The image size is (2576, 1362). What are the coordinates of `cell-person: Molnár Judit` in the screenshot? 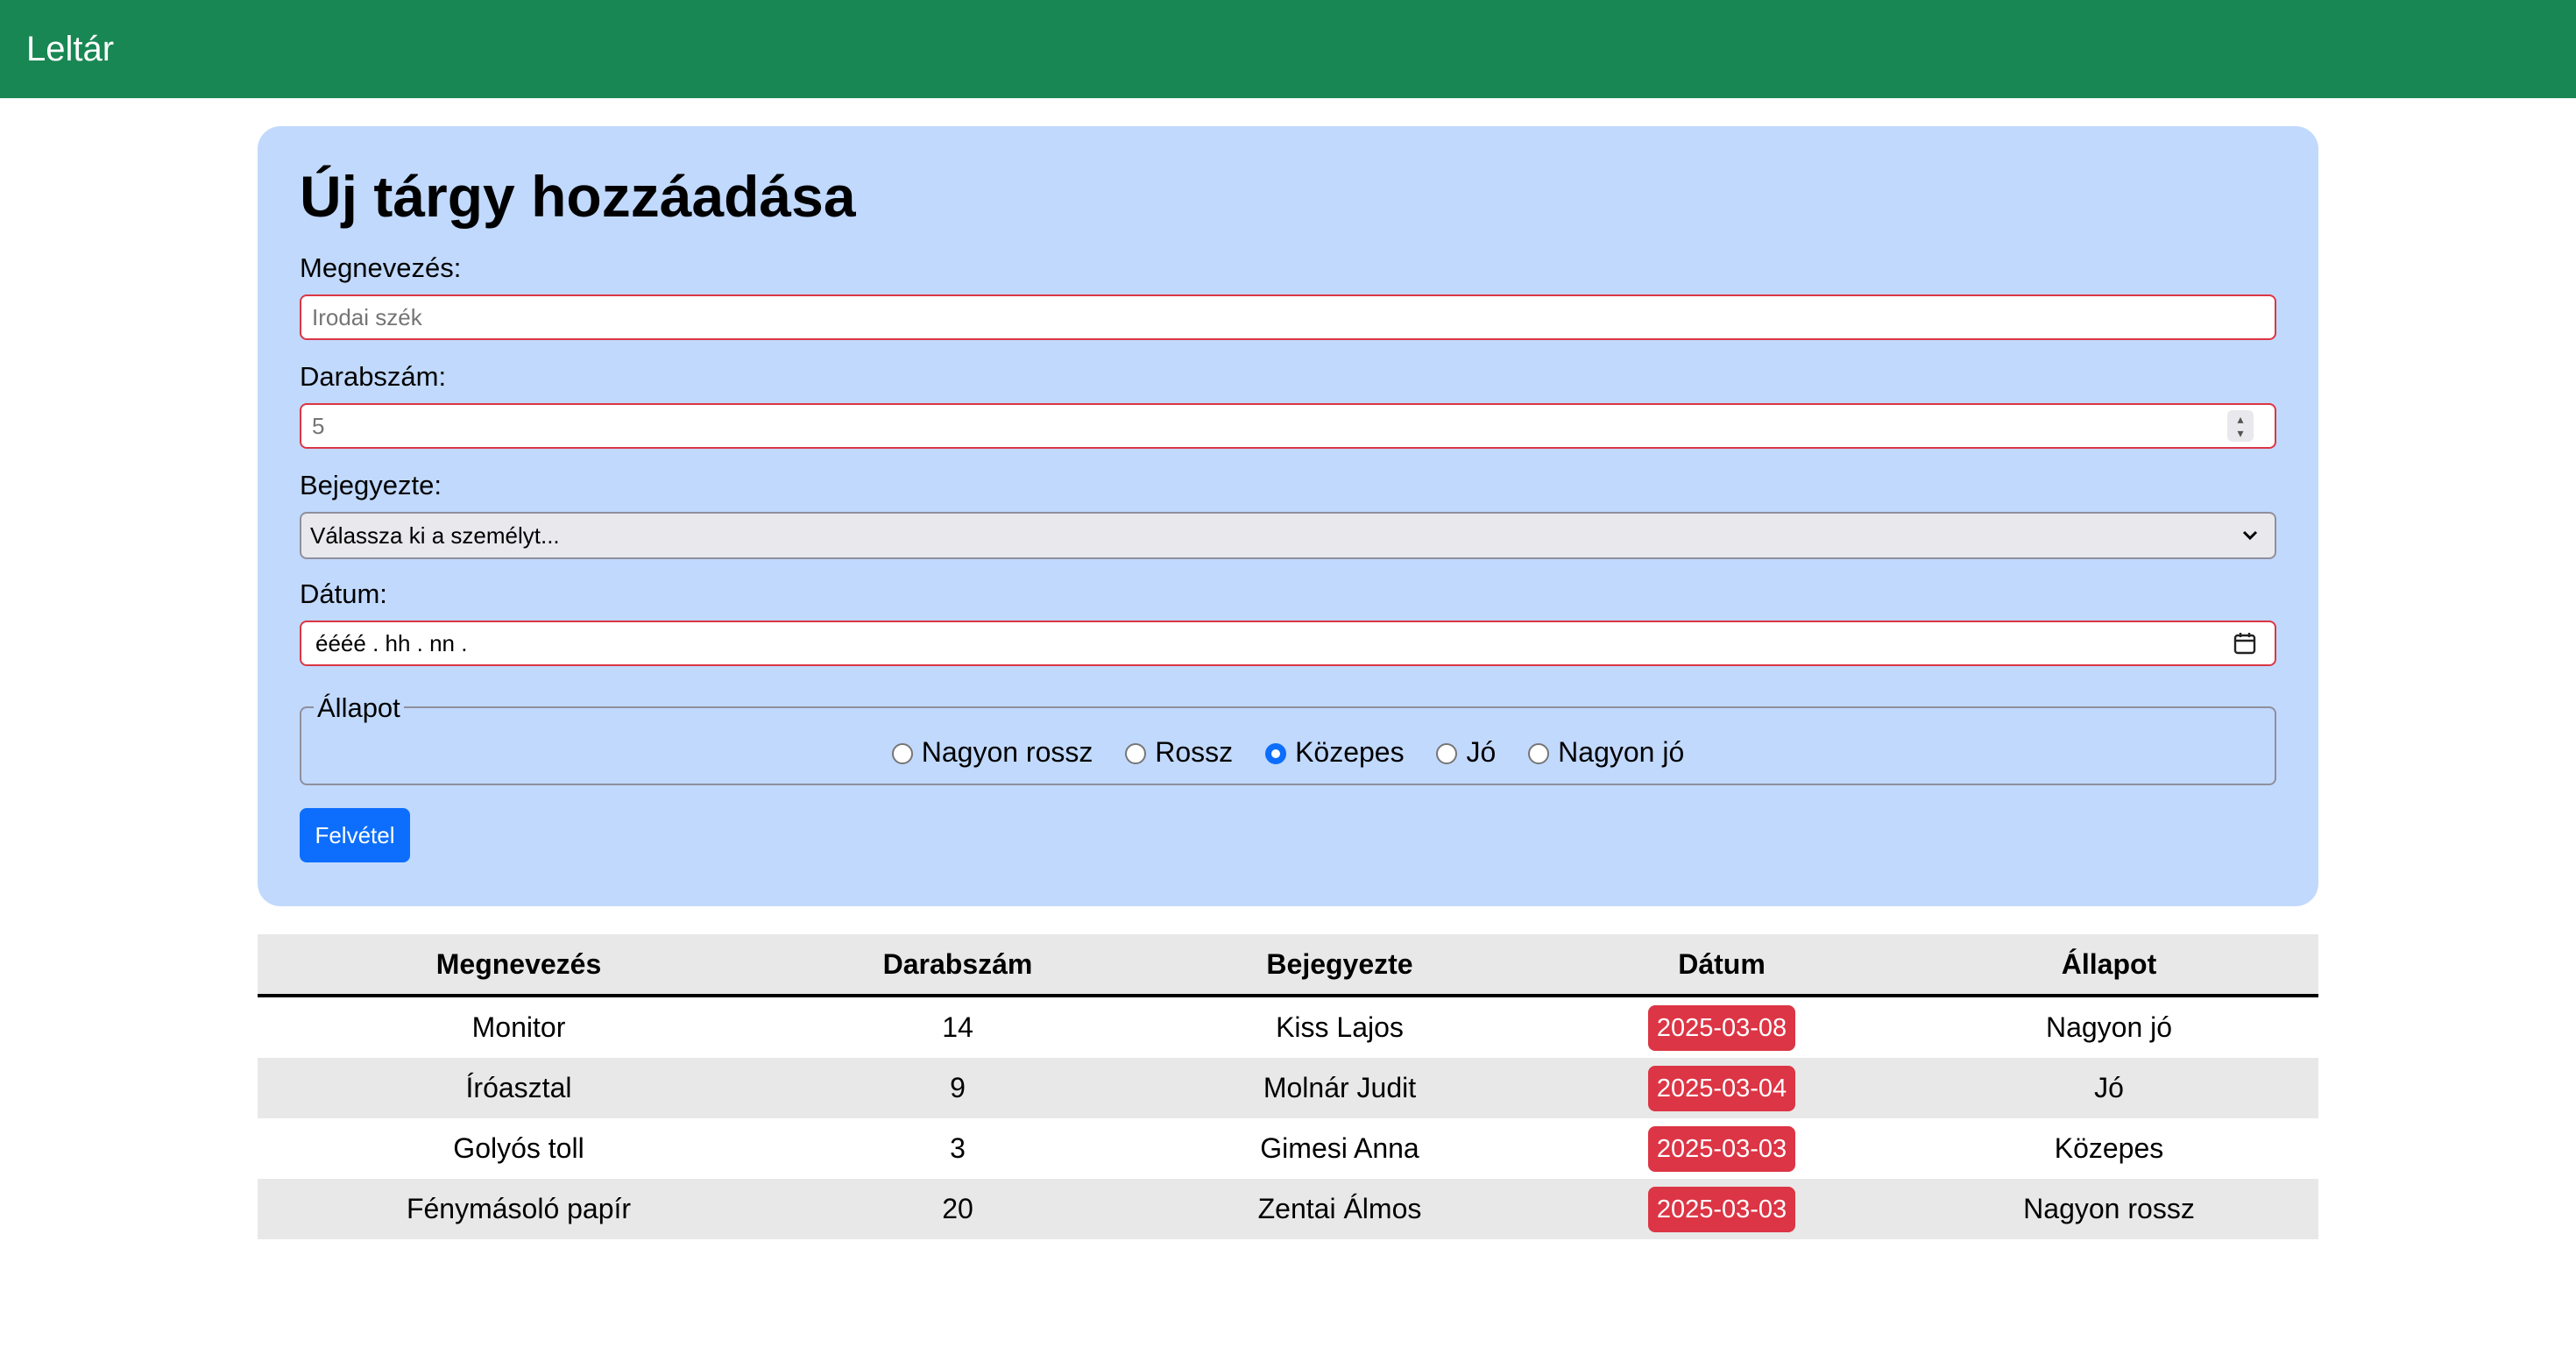 It's located at (1340, 1088).